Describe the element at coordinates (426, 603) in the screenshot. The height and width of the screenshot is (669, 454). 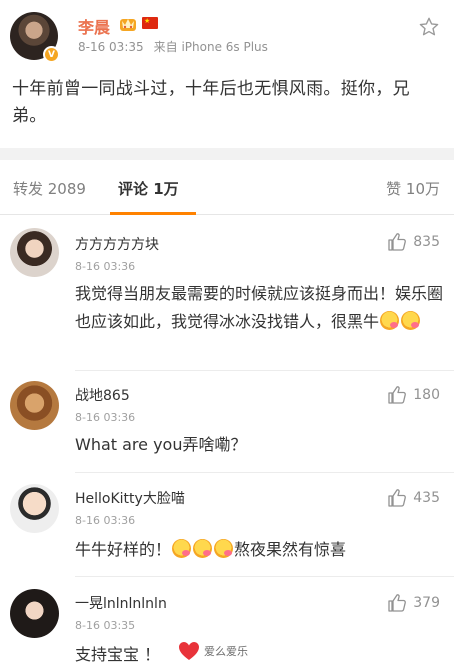
I see `like-count: 379` at that location.